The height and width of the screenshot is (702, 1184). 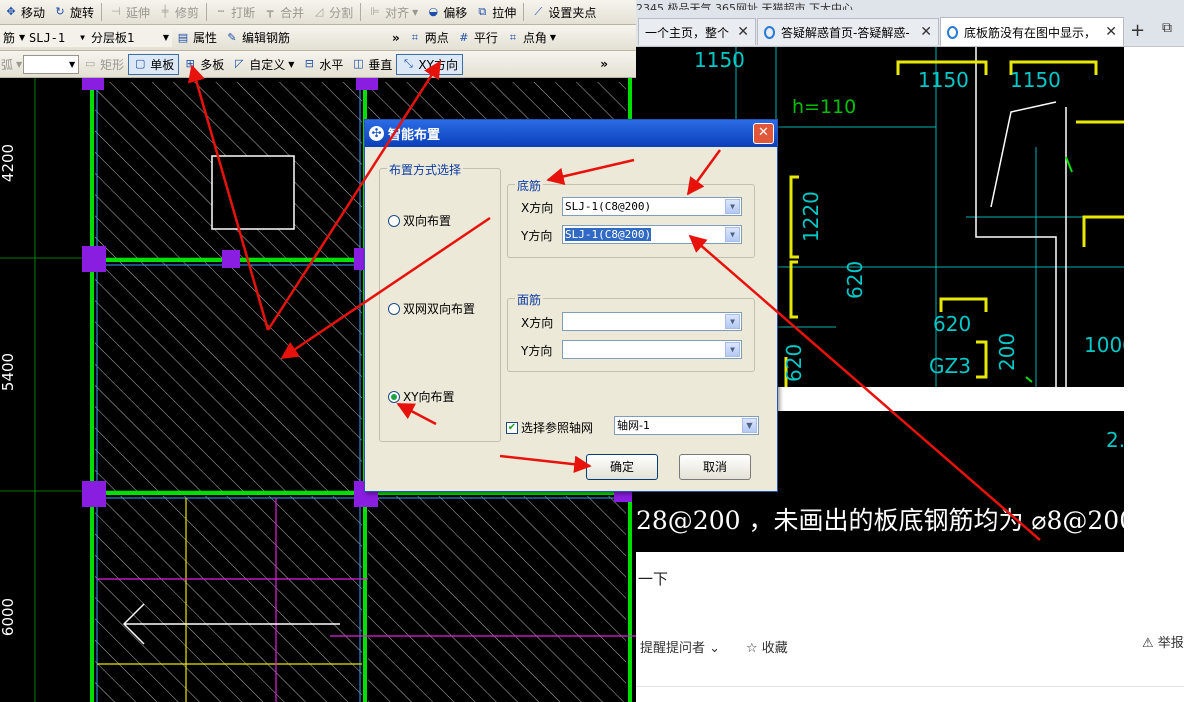 I want to click on two-points-button: ⌗ 两点, so click(x=428, y=37).